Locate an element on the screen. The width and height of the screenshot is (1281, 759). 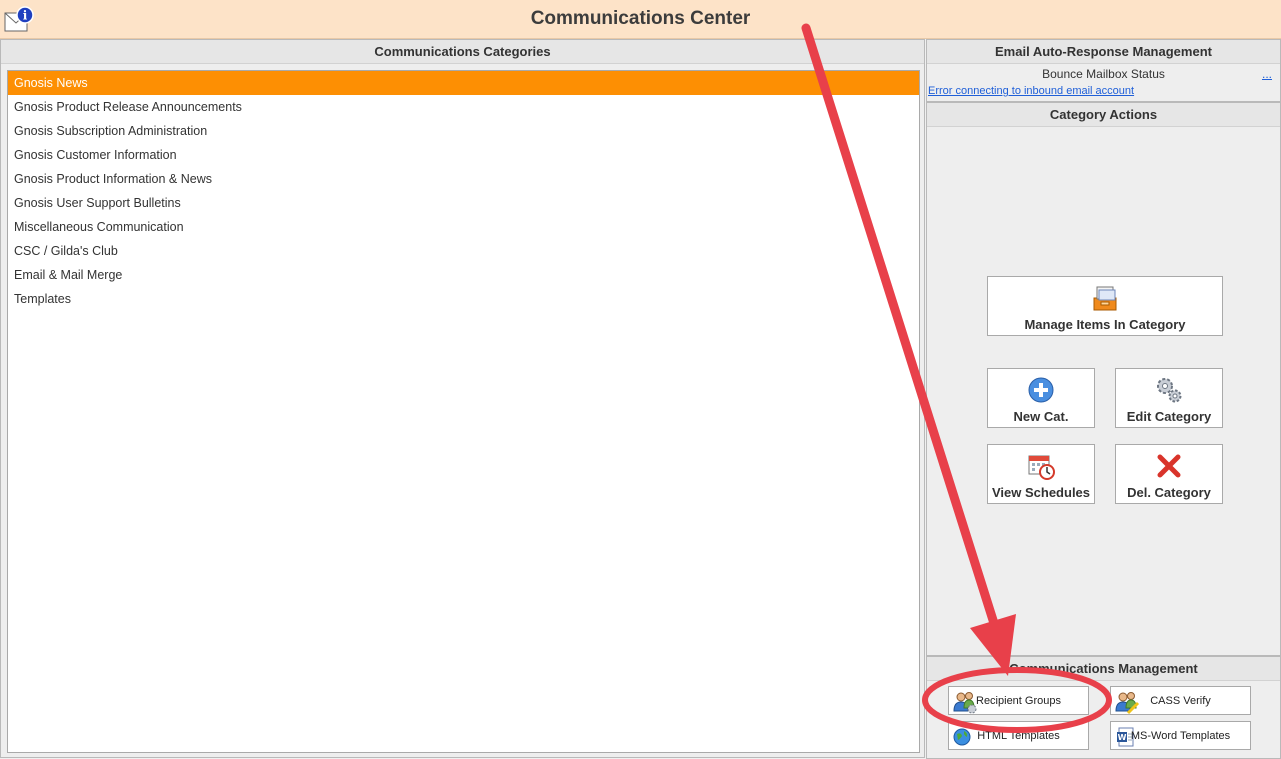
communications-management-header: Communications Management is located at coordinates (1103, 669).